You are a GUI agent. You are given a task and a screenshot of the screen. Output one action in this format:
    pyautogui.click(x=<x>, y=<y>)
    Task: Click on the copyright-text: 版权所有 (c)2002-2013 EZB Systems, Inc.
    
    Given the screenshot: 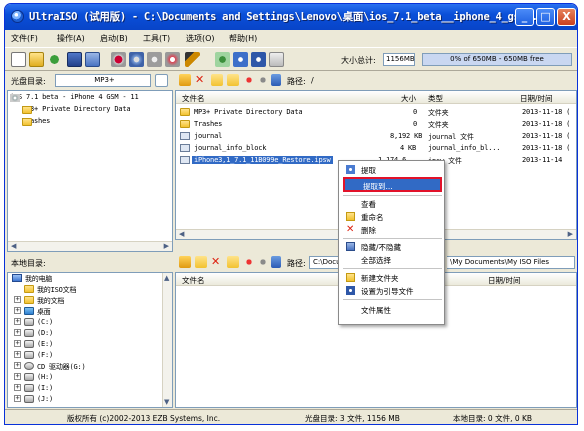 What is the action you would take?
    pyautogui.click(x=144, y=418)
    